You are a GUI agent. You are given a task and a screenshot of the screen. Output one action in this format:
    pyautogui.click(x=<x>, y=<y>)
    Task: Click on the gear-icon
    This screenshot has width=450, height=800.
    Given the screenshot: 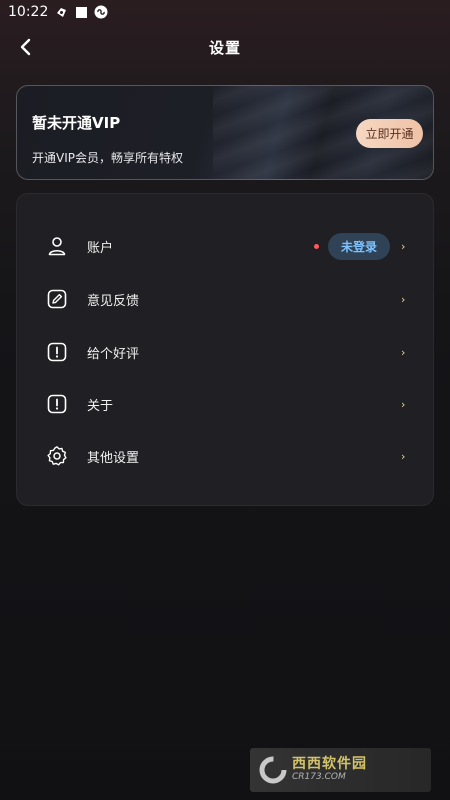 What is the action you would take?
    pyautogui.click(x=57, y=456)
    